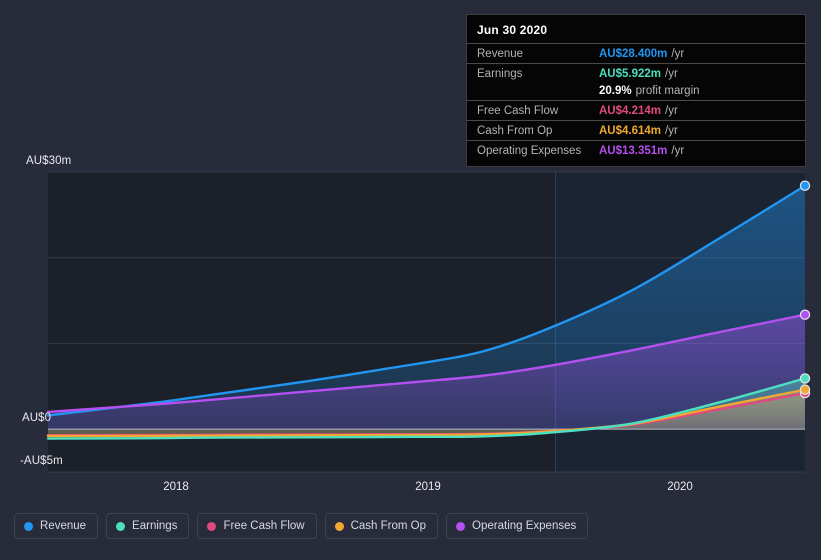 The width and height of the screenshot is (821, 560). I want to click on y-axis-label-bottom: -AU$5m, so click(41, 461).